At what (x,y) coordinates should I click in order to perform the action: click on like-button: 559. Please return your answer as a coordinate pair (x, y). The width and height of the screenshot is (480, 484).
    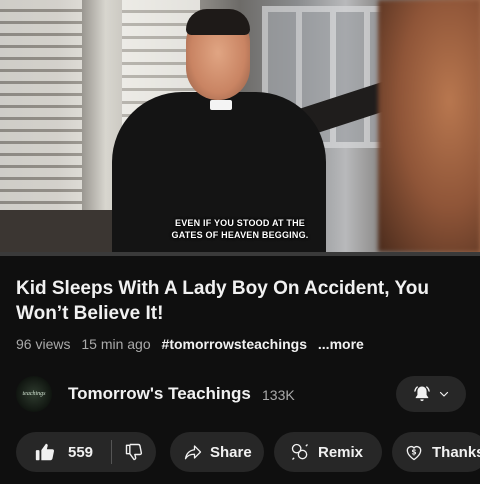
    Looking at the image, I should click on (54, 452).